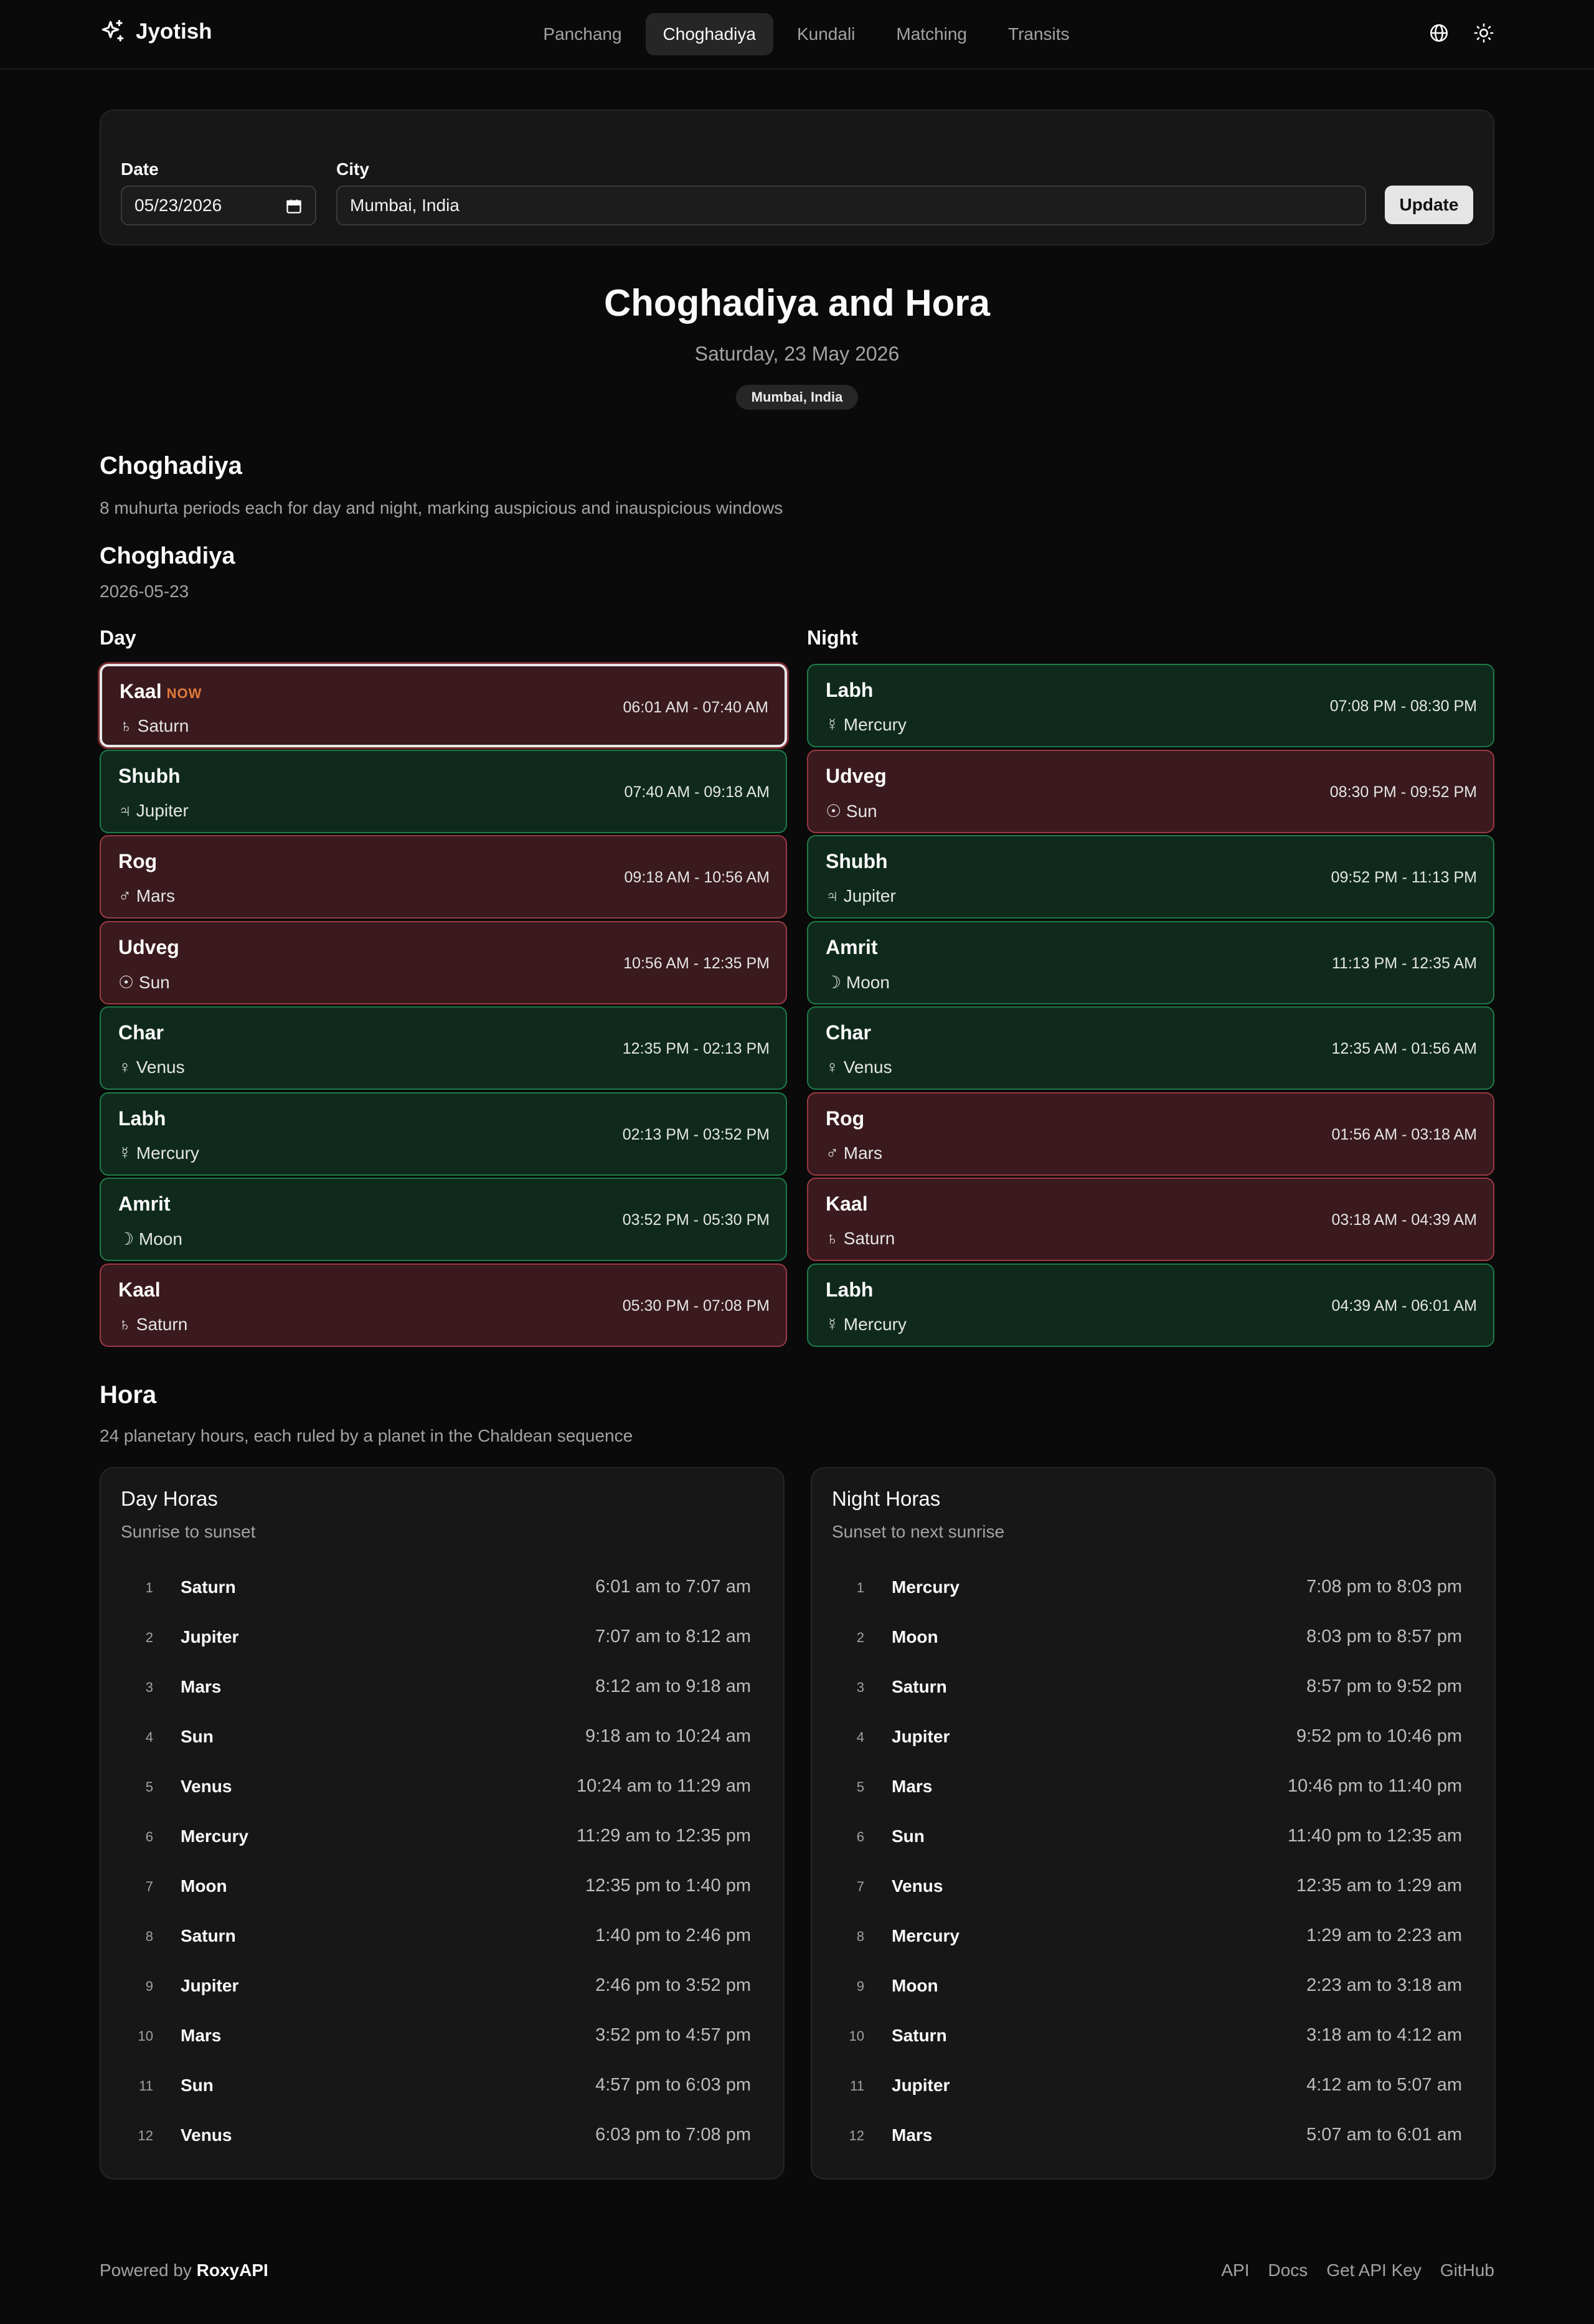 The height and width of the screenshot is (2324, 1594). I want to click on period-time: 08:30 PM - 09:52 PM, so click(1403, 792).